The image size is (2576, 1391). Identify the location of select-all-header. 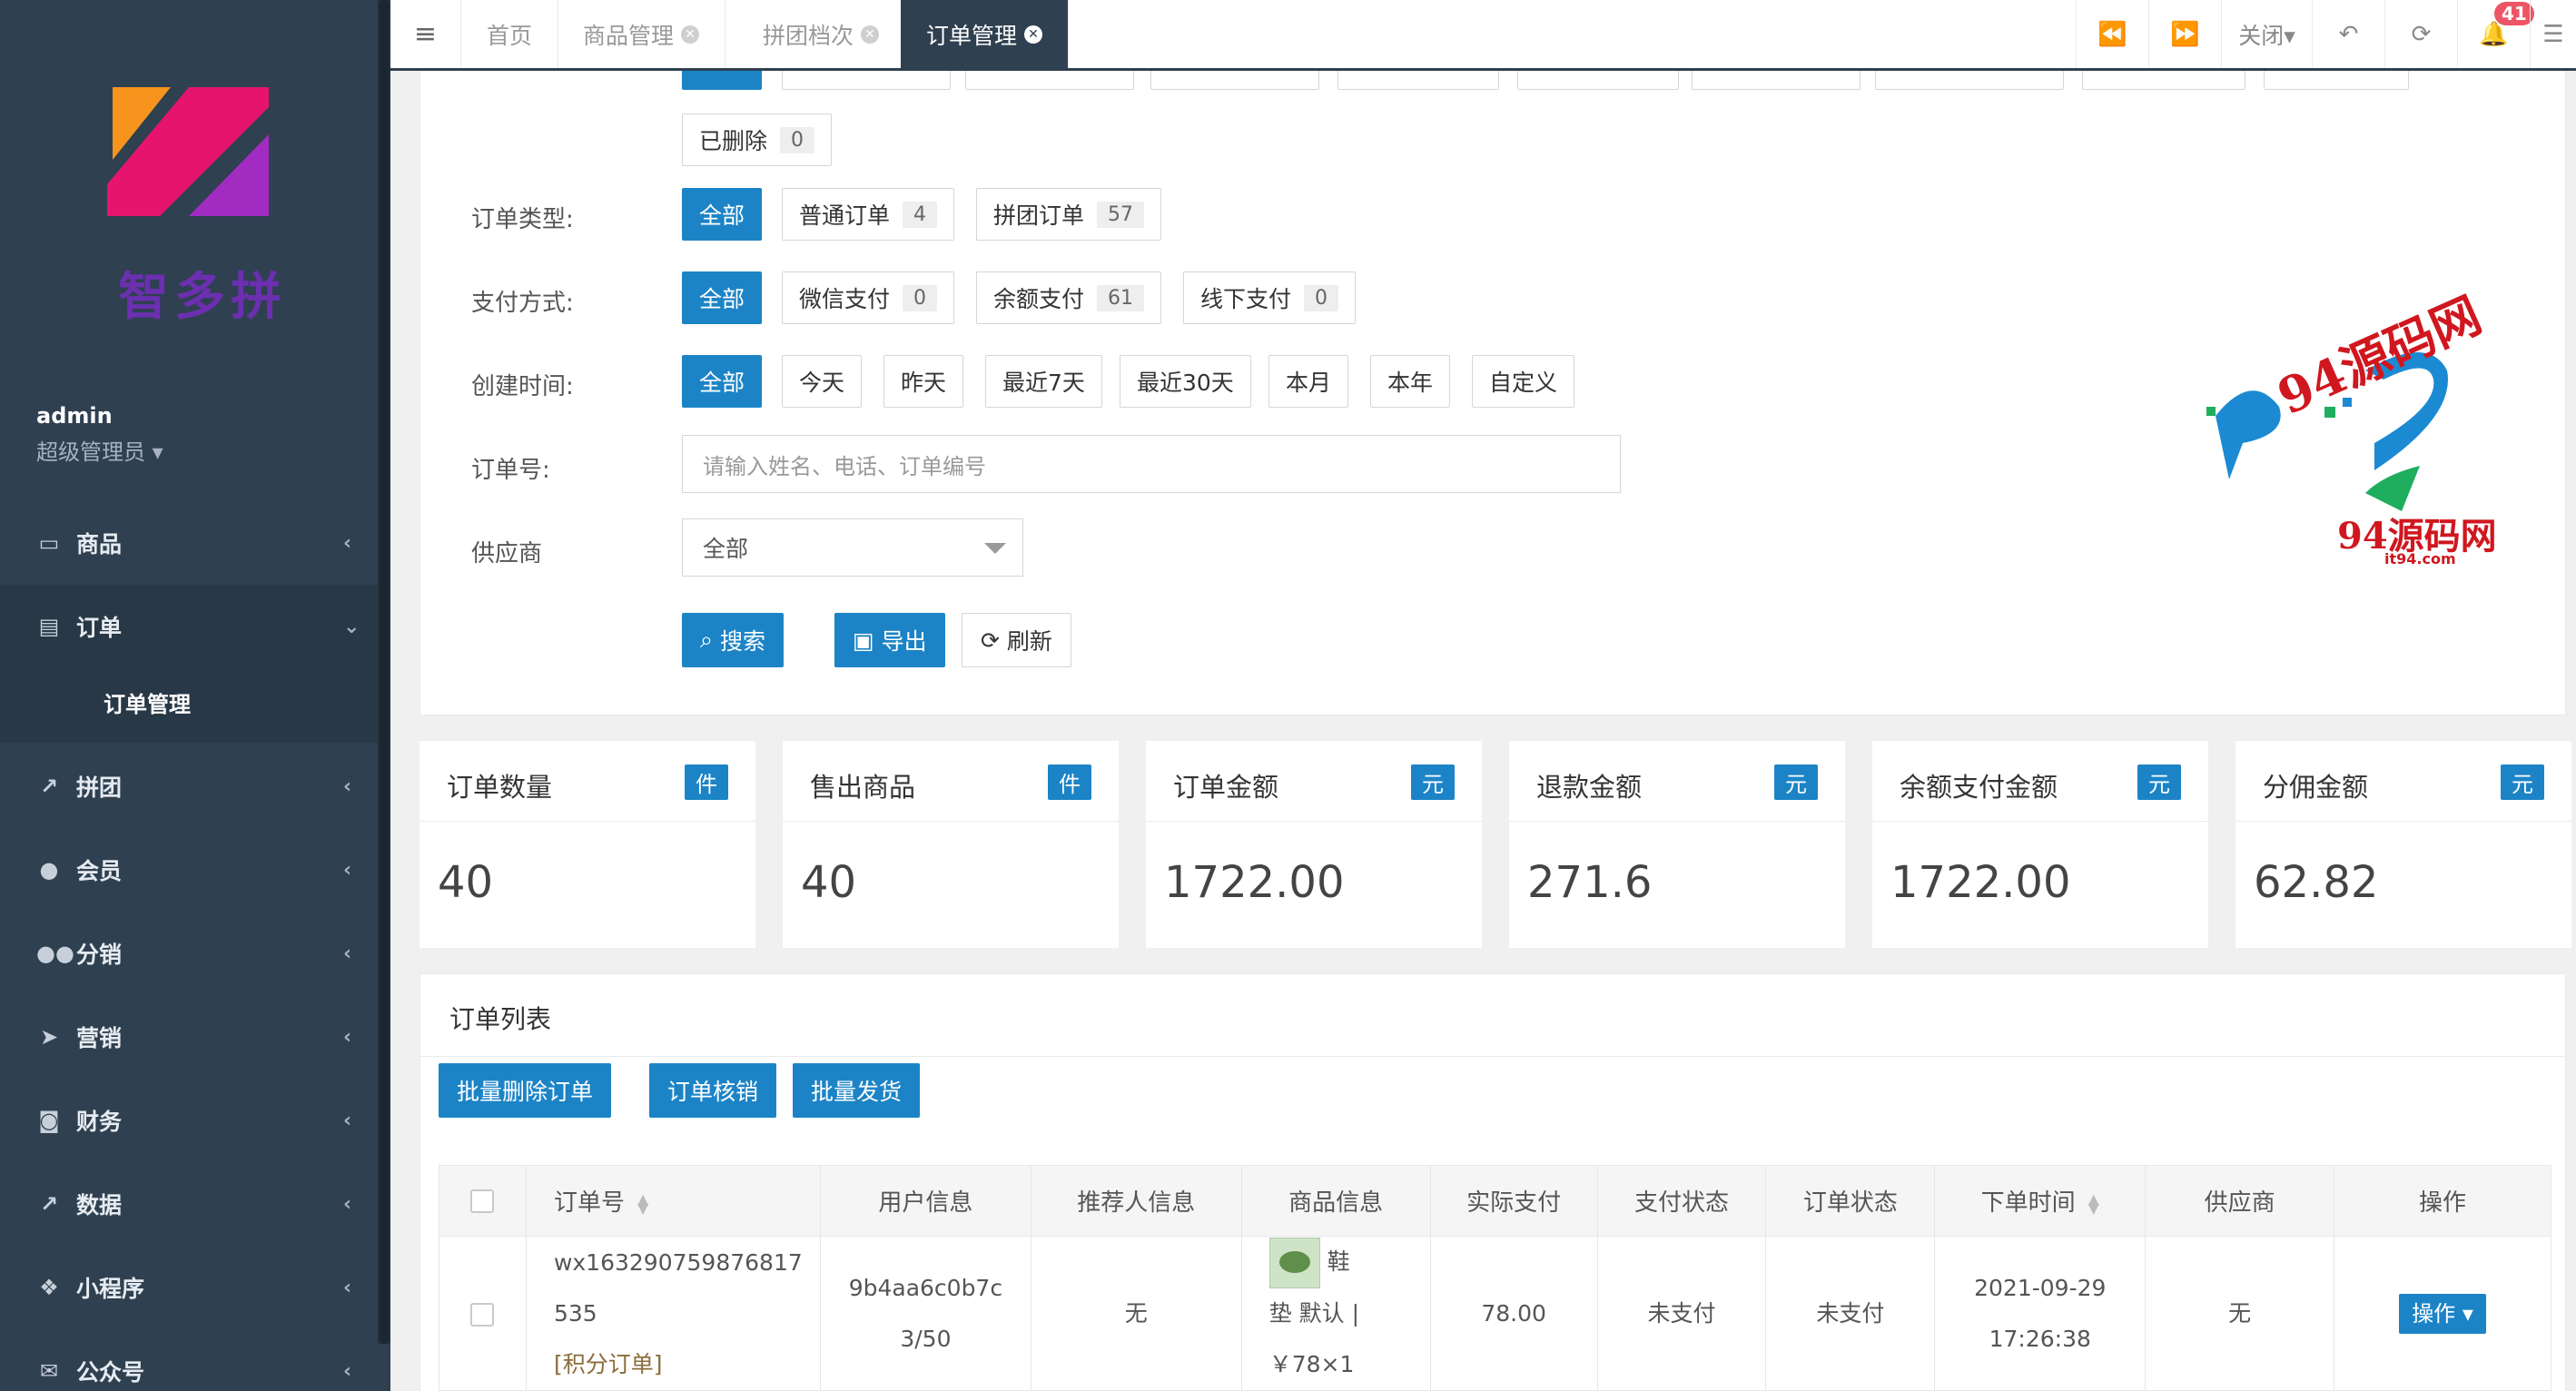
(483, 1201).